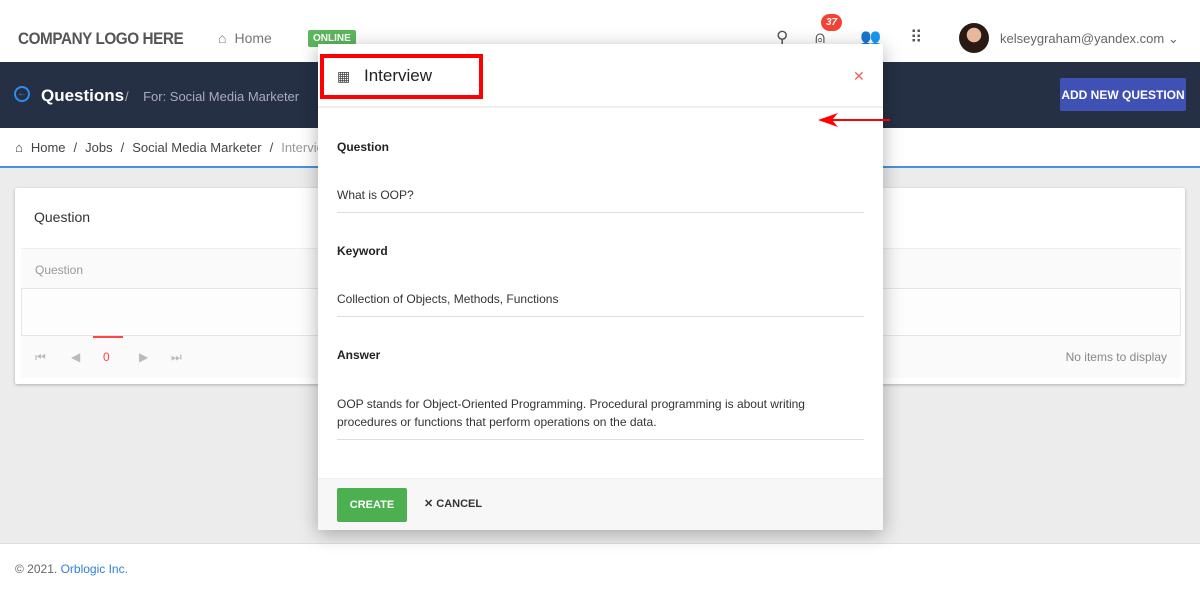 This screenshot has height=600, width=1200. I want to click on first-page-icon: ⏮, so click(40, 357).